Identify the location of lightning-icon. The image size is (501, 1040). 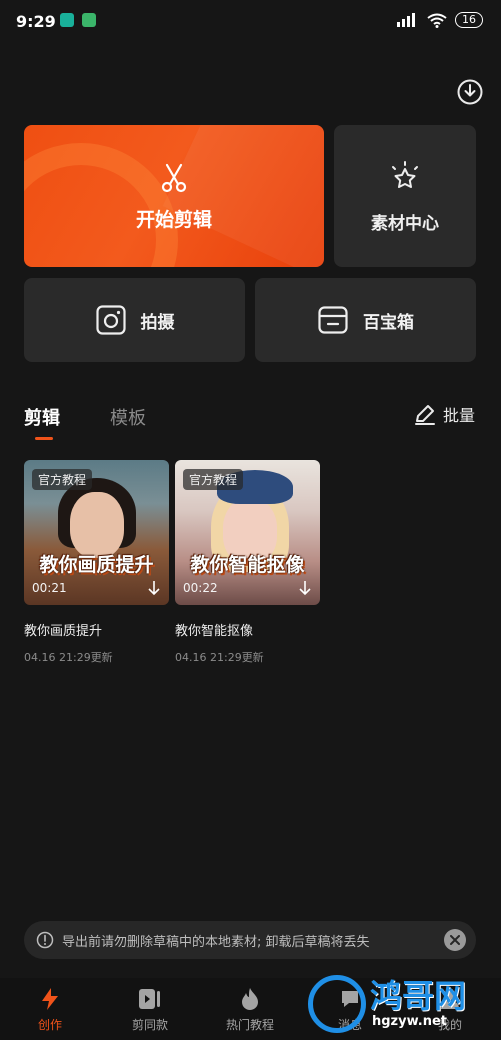
(50, 999).